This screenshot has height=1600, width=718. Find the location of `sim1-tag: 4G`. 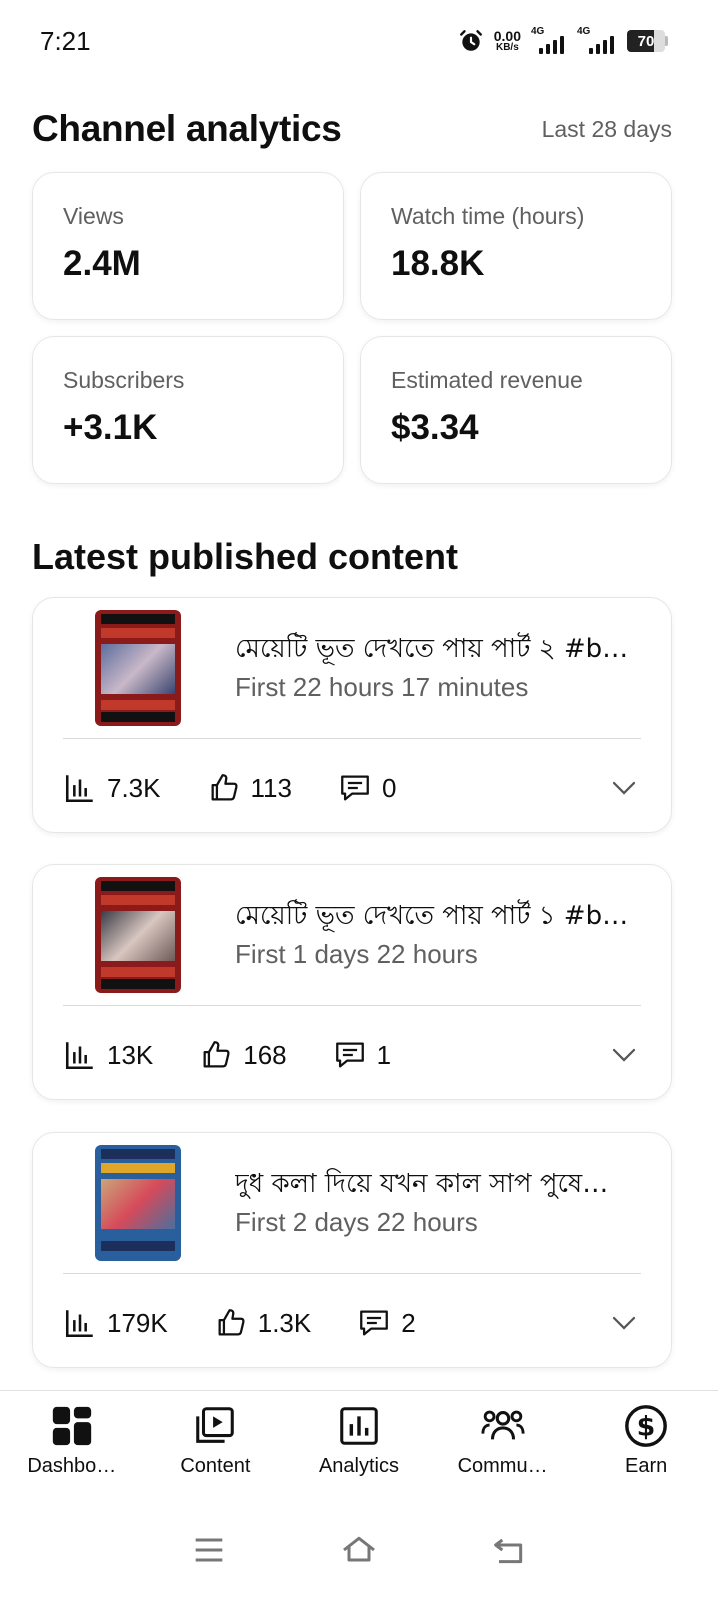

sim1-tag: 4G is located at coordinates (538, 31).